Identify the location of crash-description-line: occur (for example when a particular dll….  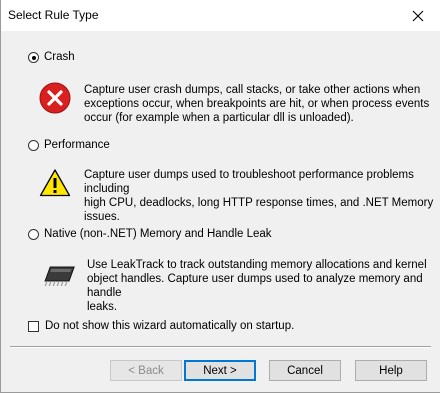
(219, 118).